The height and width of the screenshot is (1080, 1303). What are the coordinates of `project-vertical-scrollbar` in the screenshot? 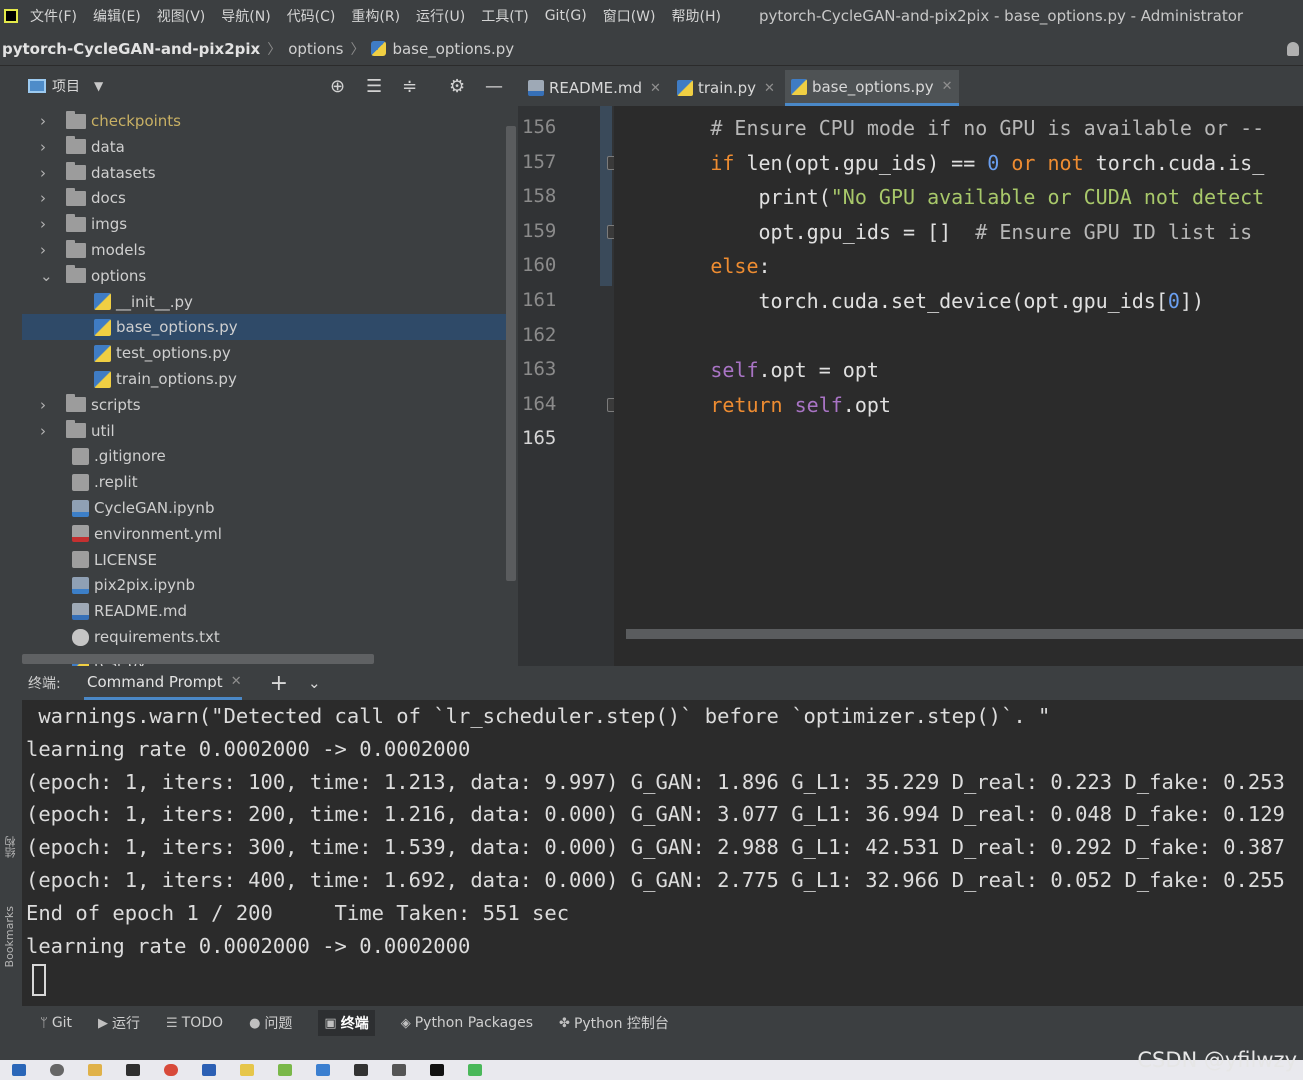 It's located at (511, 353).